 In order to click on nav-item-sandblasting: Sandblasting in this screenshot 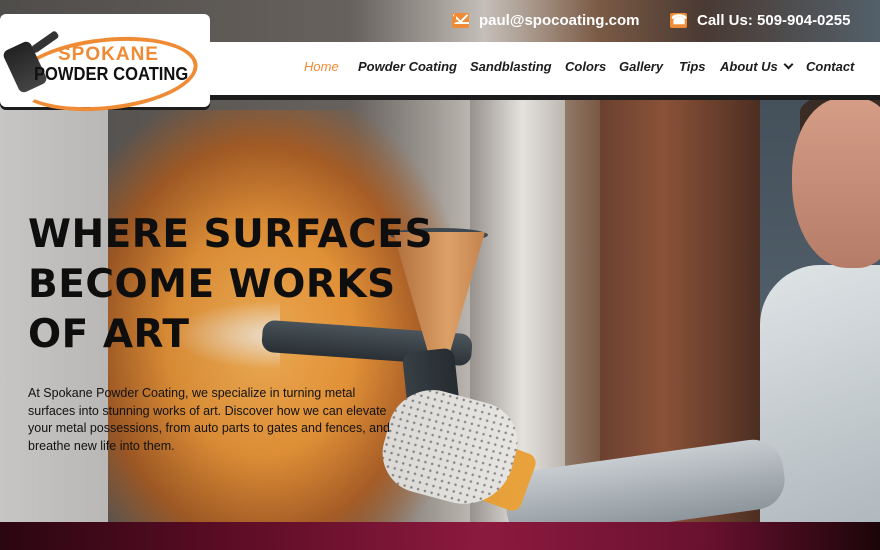, I will do `click(511, 66)`.